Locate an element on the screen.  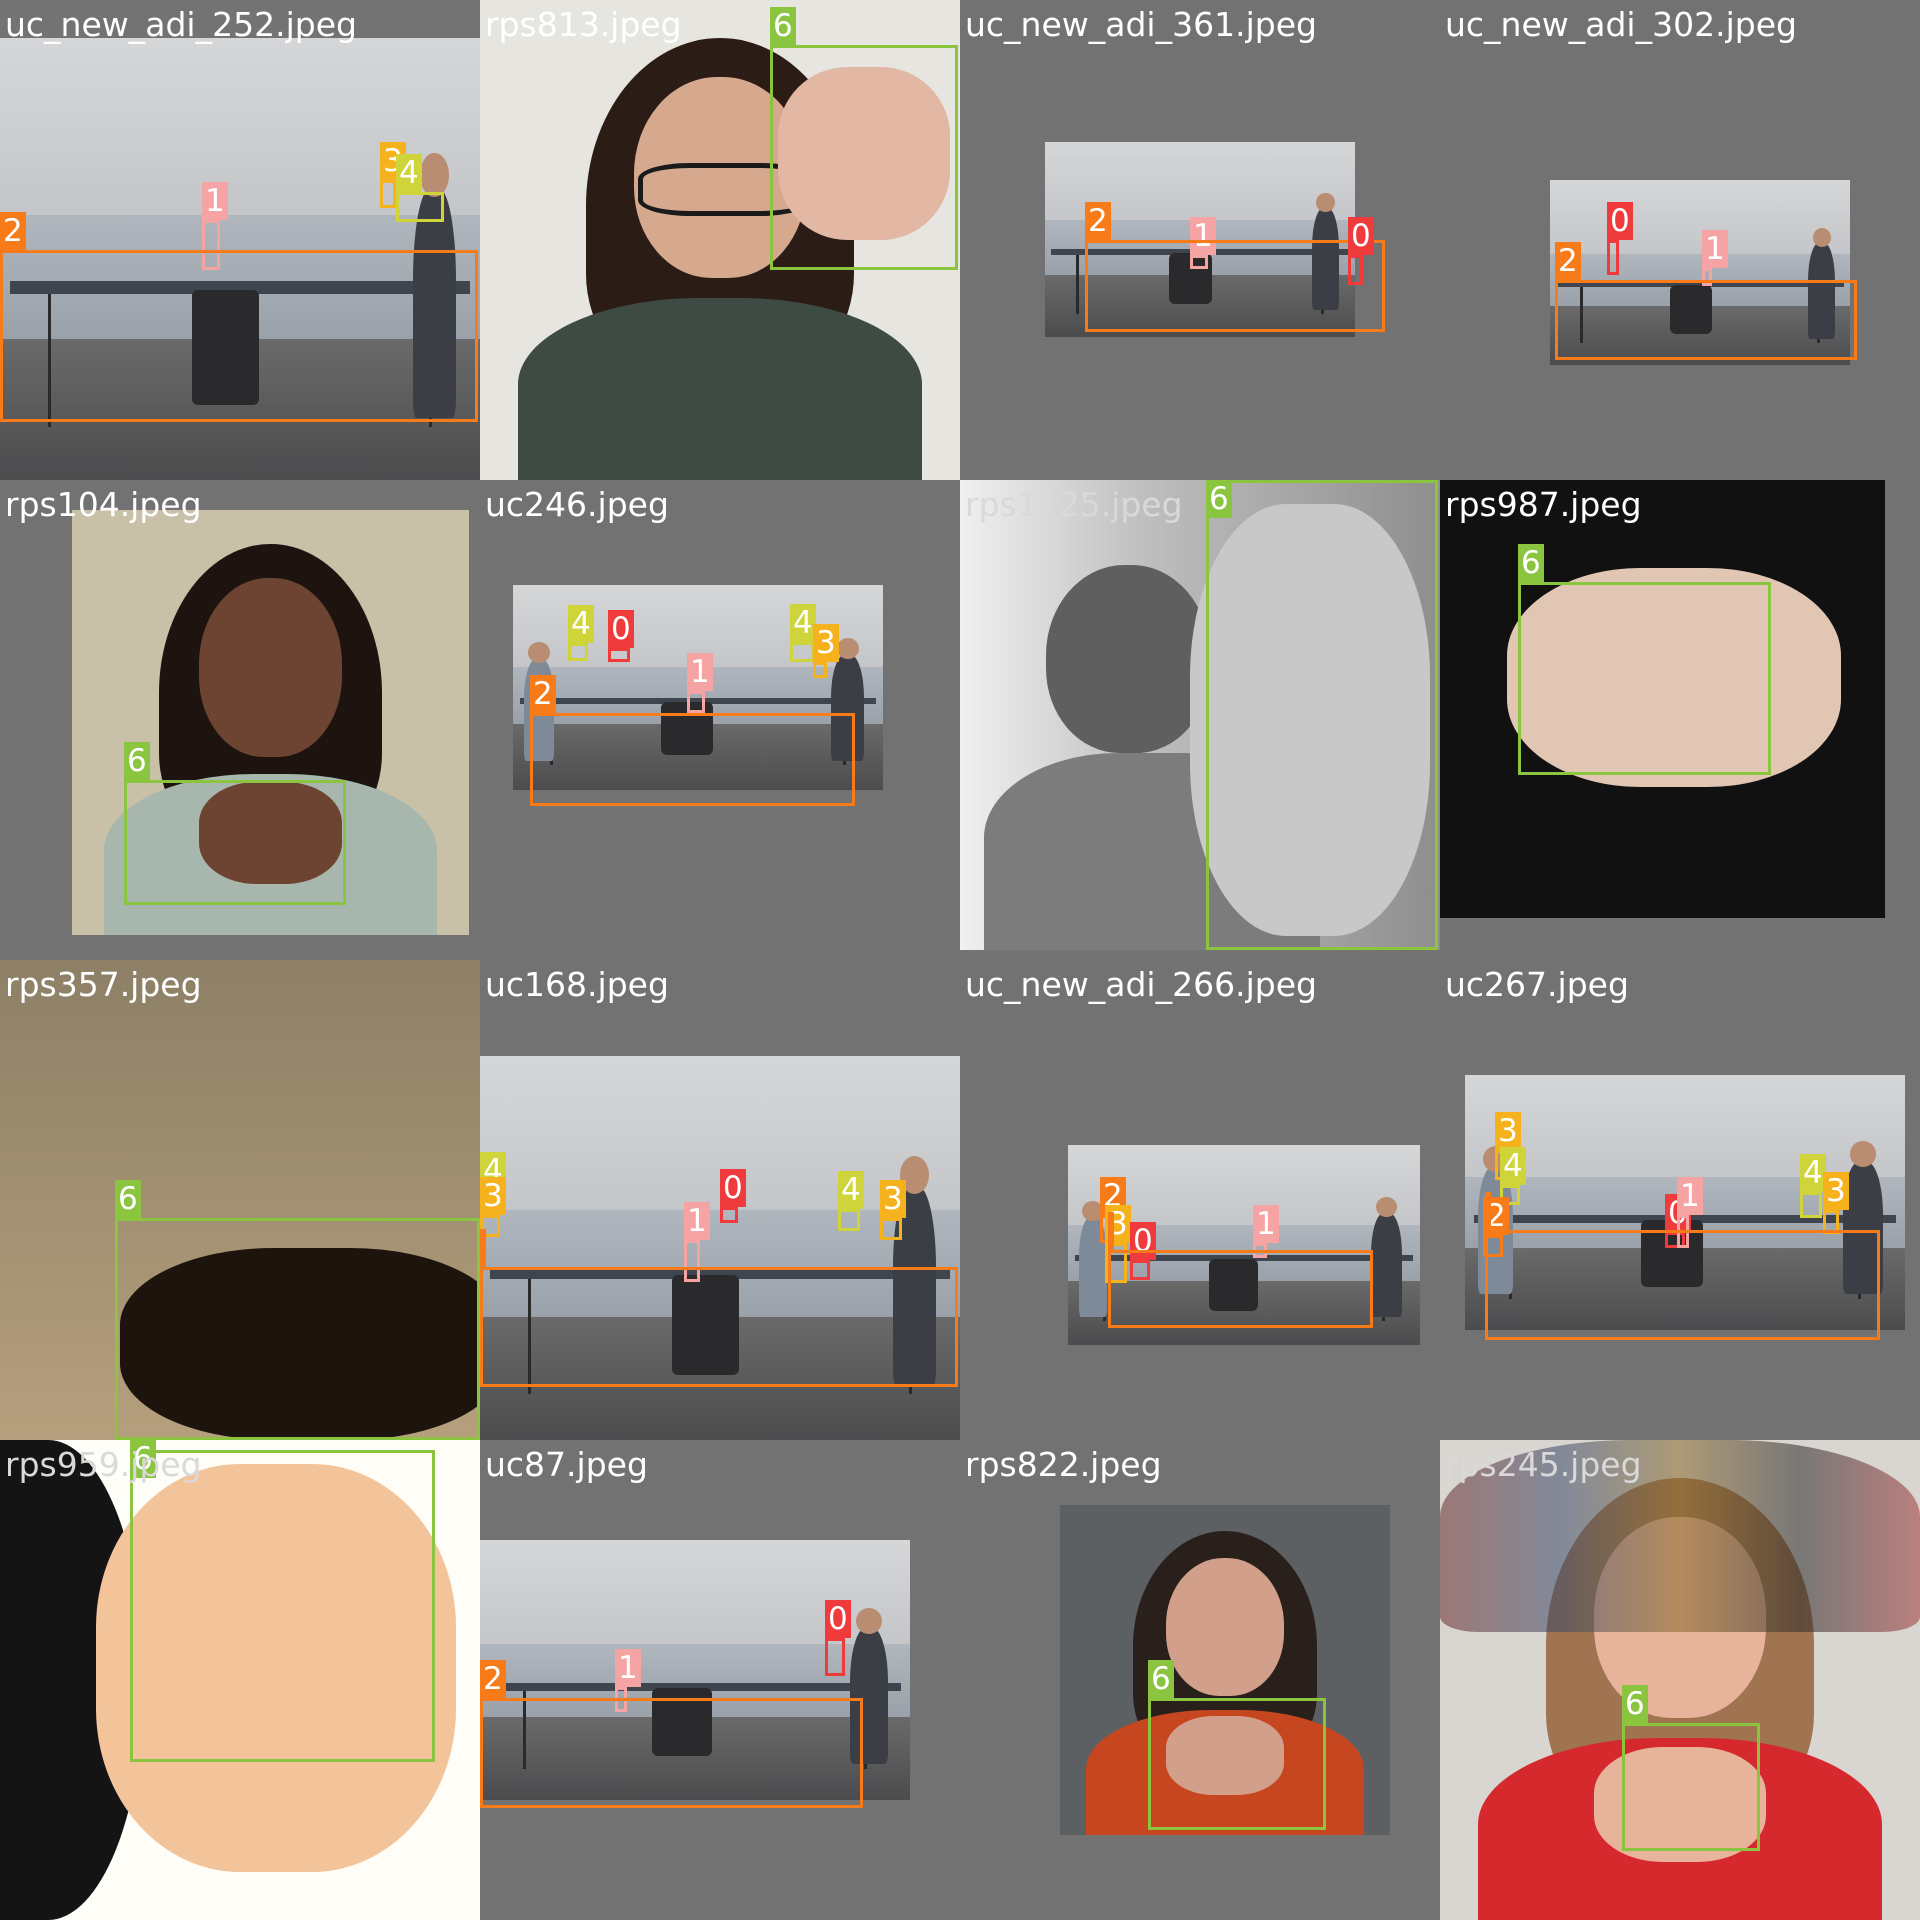
image-filename: rps959.jpeg is located at coordinates (103, 1464).